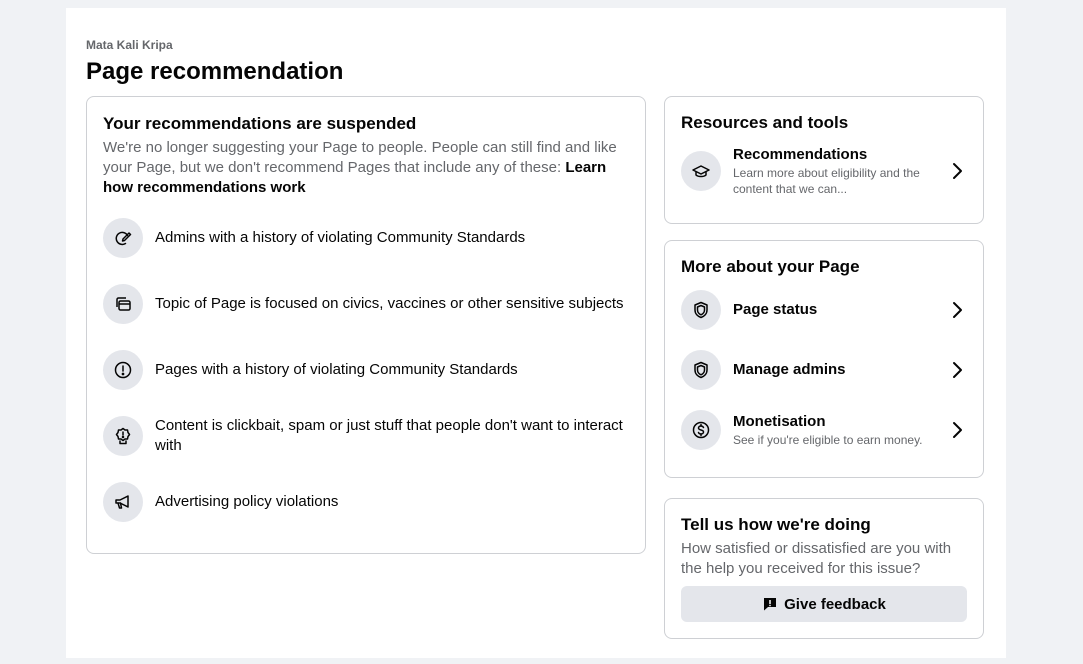  I want to click on row-body: Manage admins, so click(840, 370).